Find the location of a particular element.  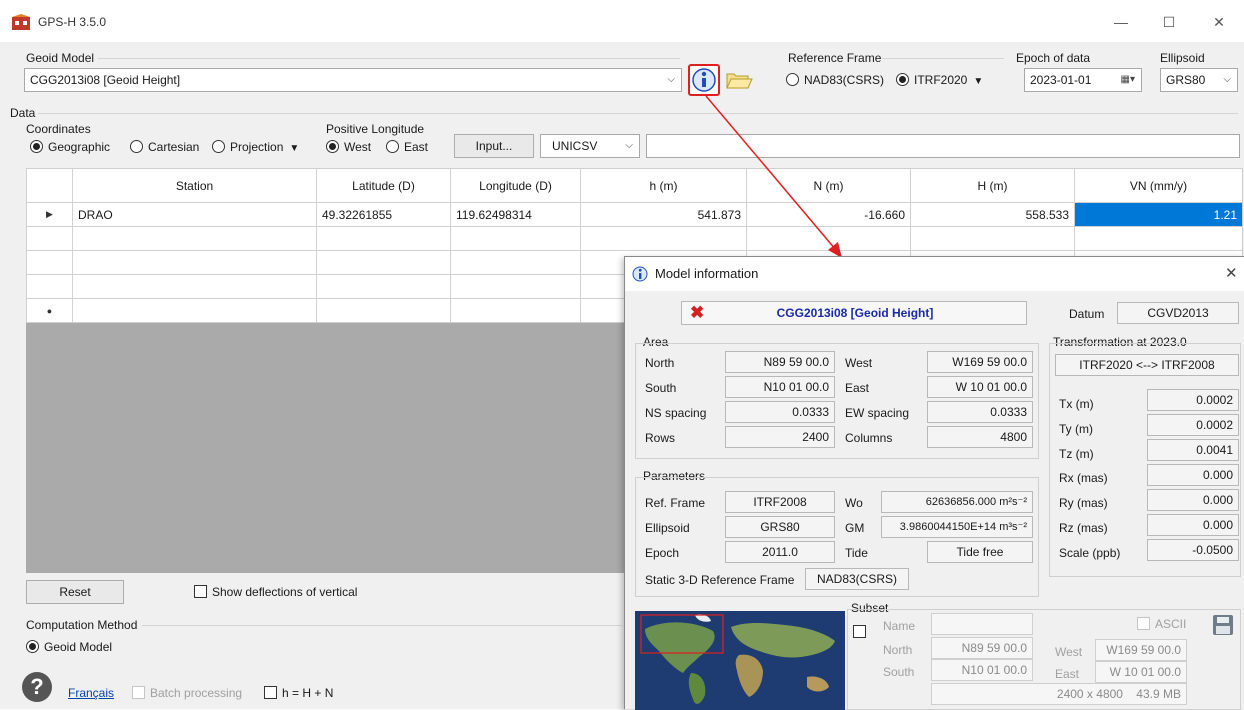

vn-cell: 1.21 is located at coordinates (1158, 214).